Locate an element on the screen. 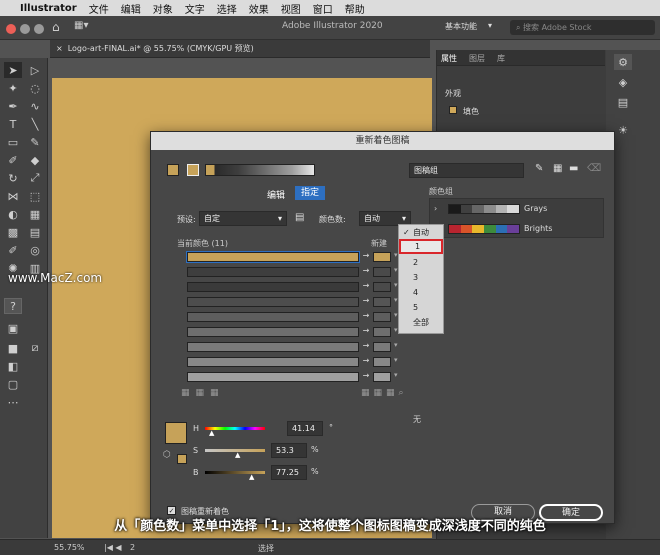 Image resolution: width=660 pixels, height=555 pixels. rotate-tool-icon: ↻ is located at coordinates (13, 178).